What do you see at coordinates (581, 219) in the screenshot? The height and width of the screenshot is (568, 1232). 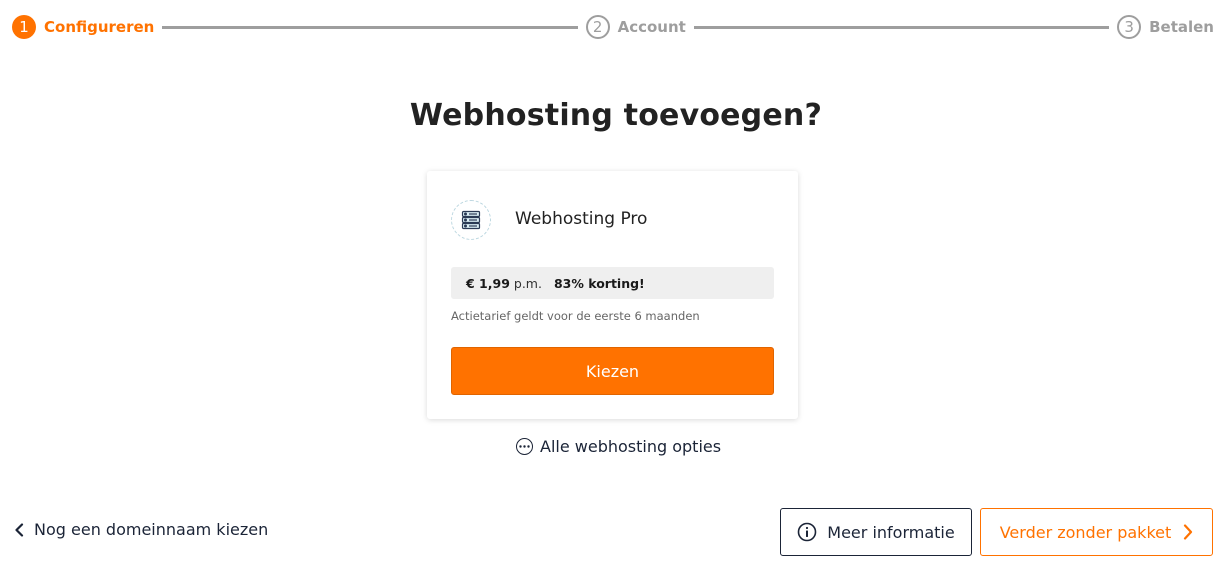 I see `product-name: Webhosting Pro` at bounding box center [581, 219].